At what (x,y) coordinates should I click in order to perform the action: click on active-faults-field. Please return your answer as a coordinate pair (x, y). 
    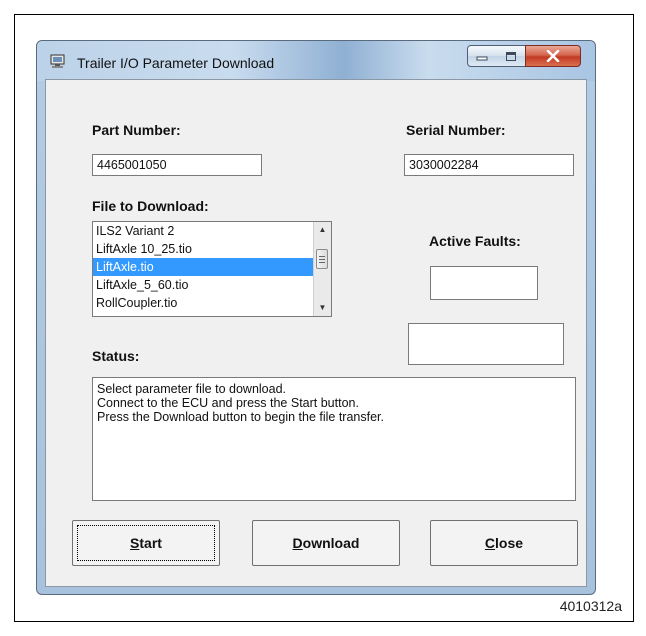
    Looking at the image, I should click on (484, 283).